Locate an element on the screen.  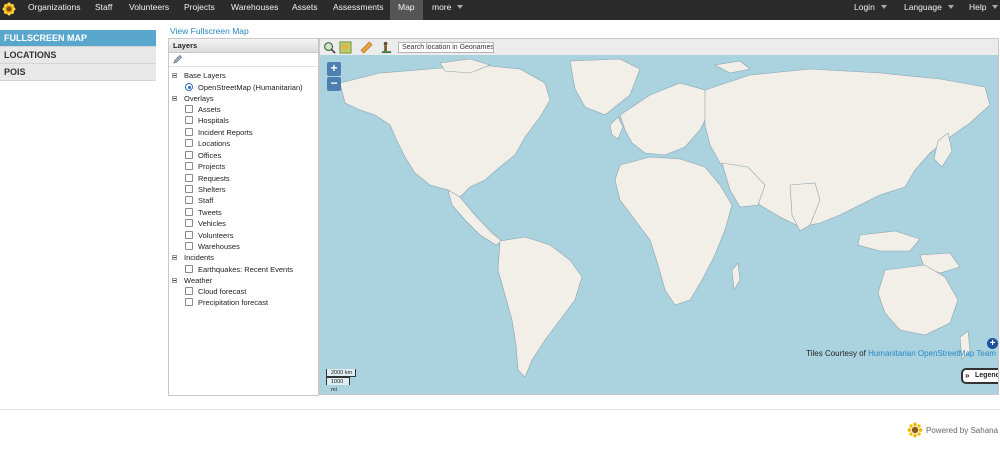
sidebar-item-pois: POIS is located at coordinates (78, 72).